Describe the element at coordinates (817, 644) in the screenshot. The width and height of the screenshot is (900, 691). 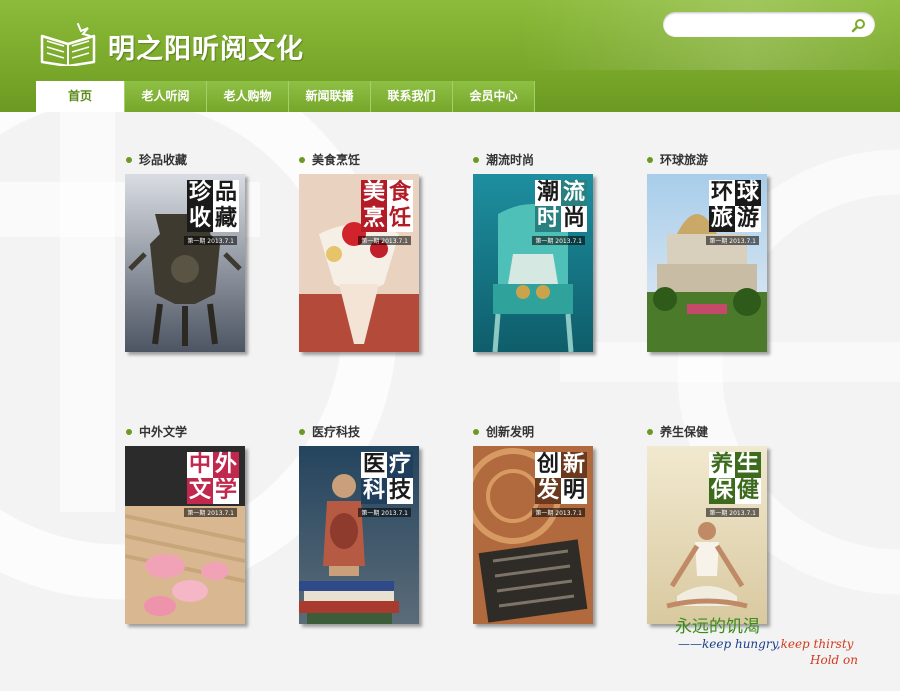
I see `slogan-english-part2: keep thirsty` at that location.